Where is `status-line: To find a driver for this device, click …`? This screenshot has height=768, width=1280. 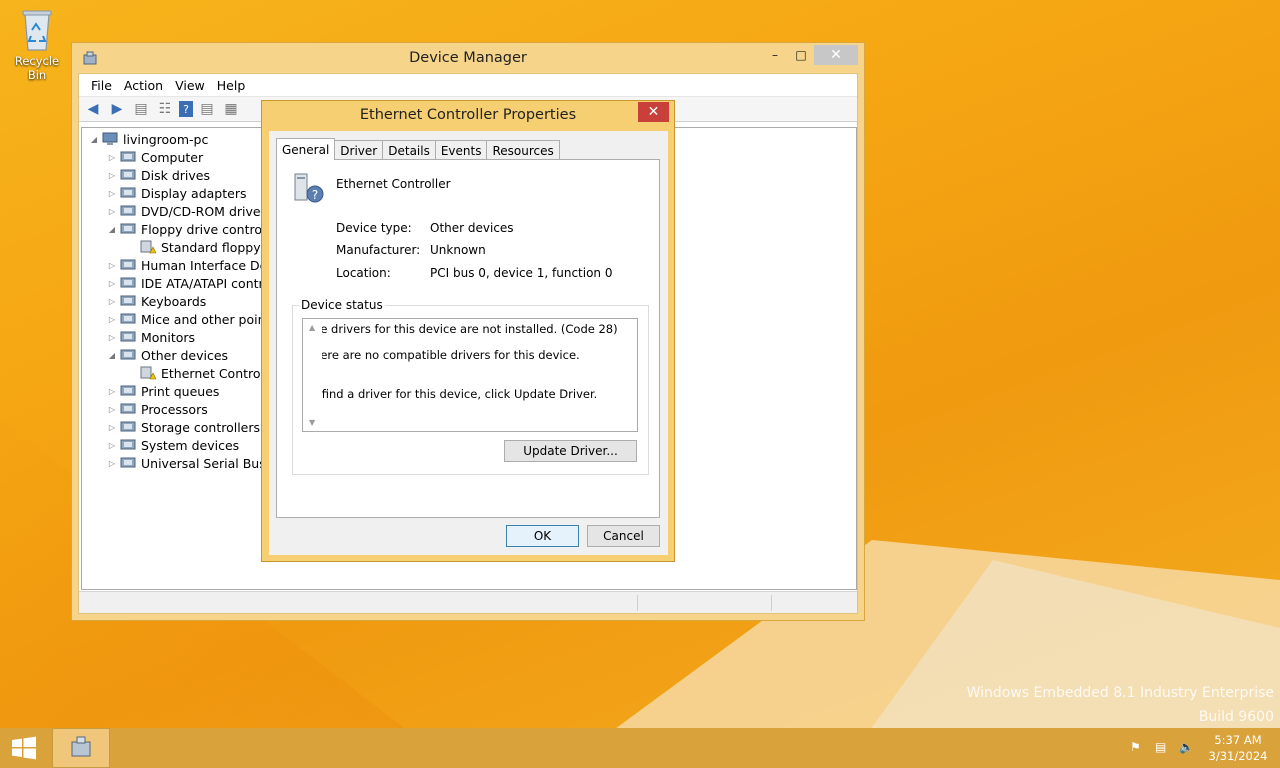 status-line: To find a driver for this device, click … is located at coordinates (452, 394).